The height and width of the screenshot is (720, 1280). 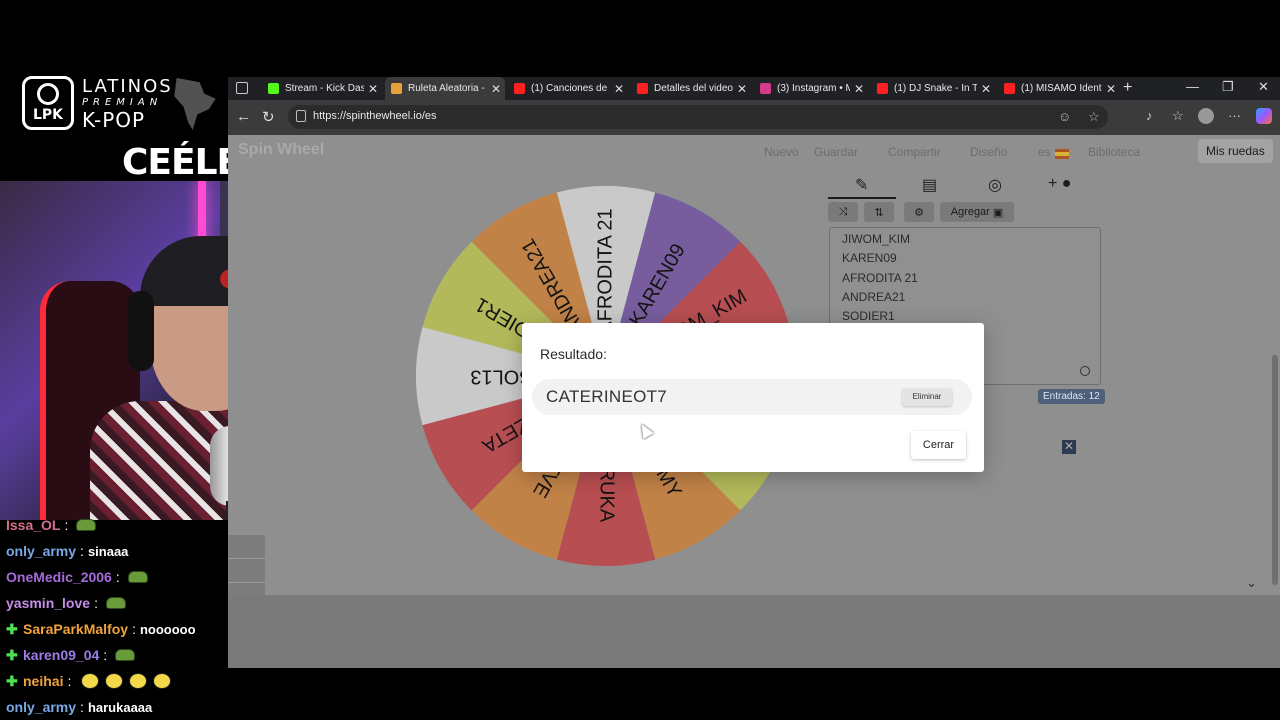 What do you see at coordinates (1059, 184) in the screenshot?
I see `add-color-icon: + ●` at bounding box center [1059, 184].